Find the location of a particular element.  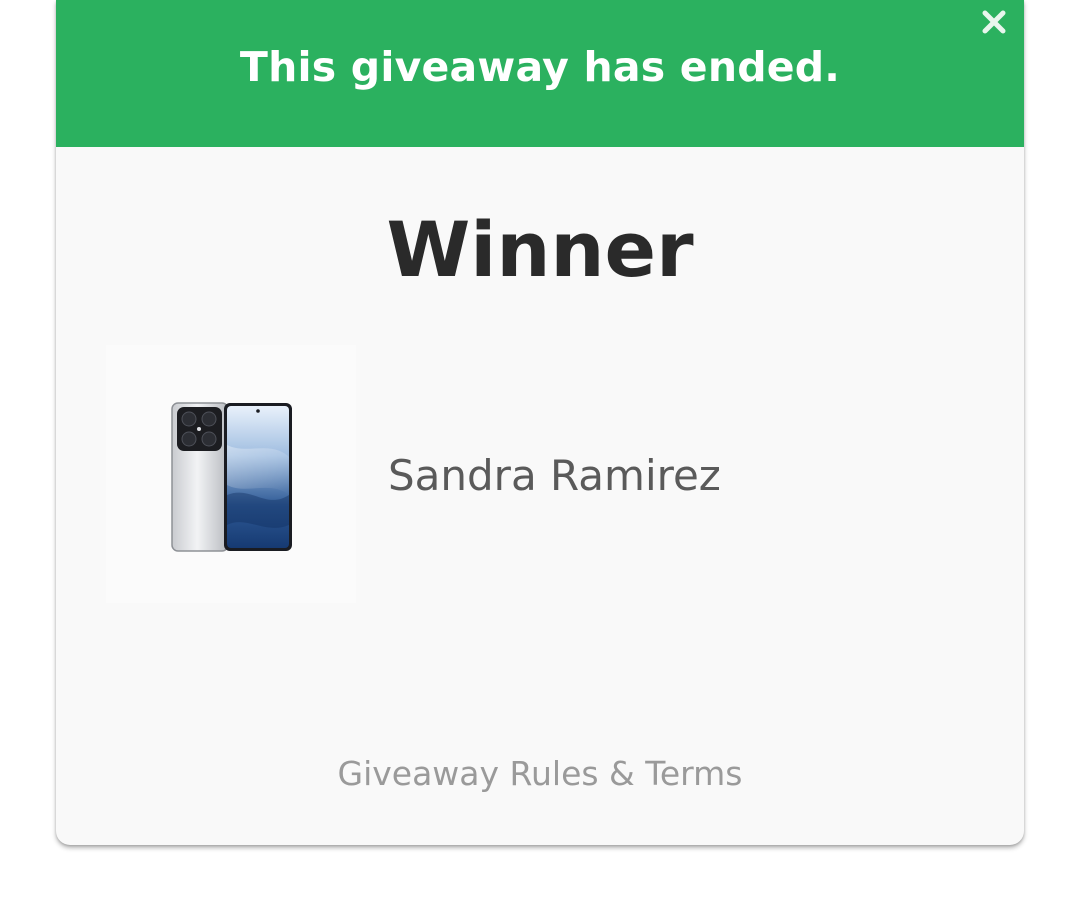

winner-name: Sandra Ramirez is located at coordinates (554, 475).